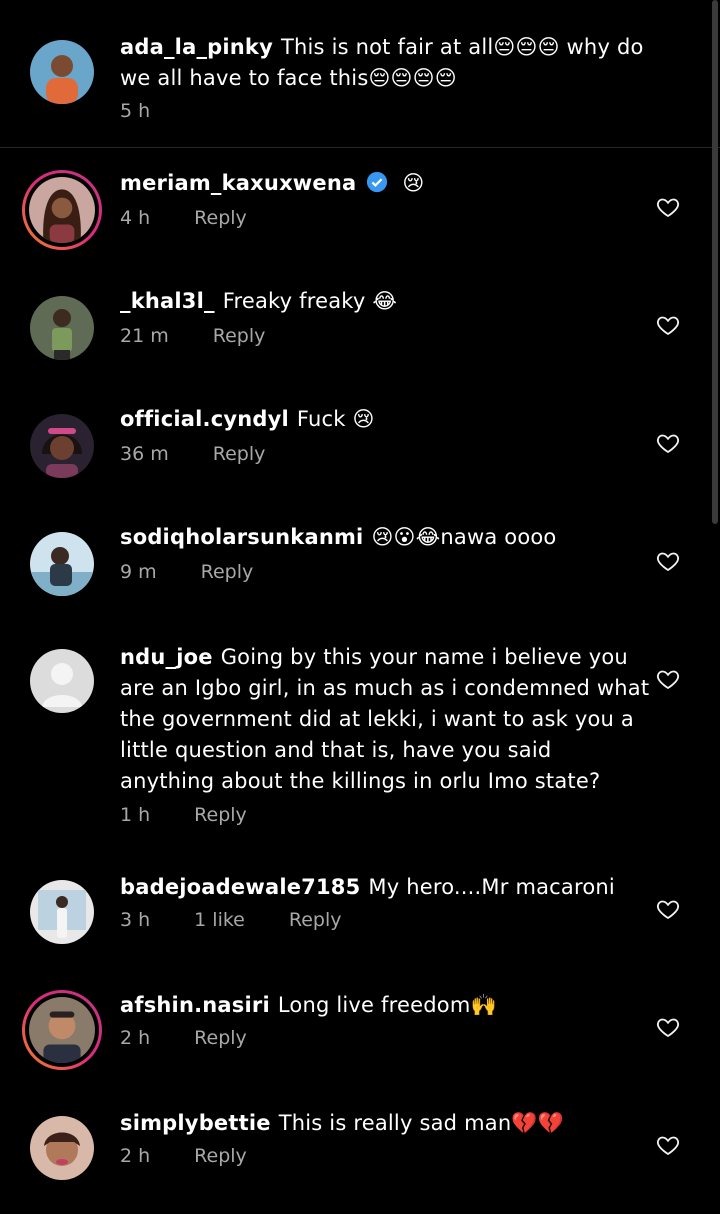  I want to click on comment-meta: 21 m Reply, so click(214, 336).